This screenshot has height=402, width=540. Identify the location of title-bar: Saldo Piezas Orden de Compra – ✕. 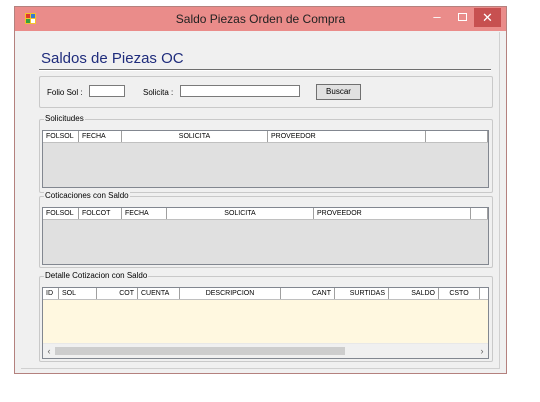
(260, 19).